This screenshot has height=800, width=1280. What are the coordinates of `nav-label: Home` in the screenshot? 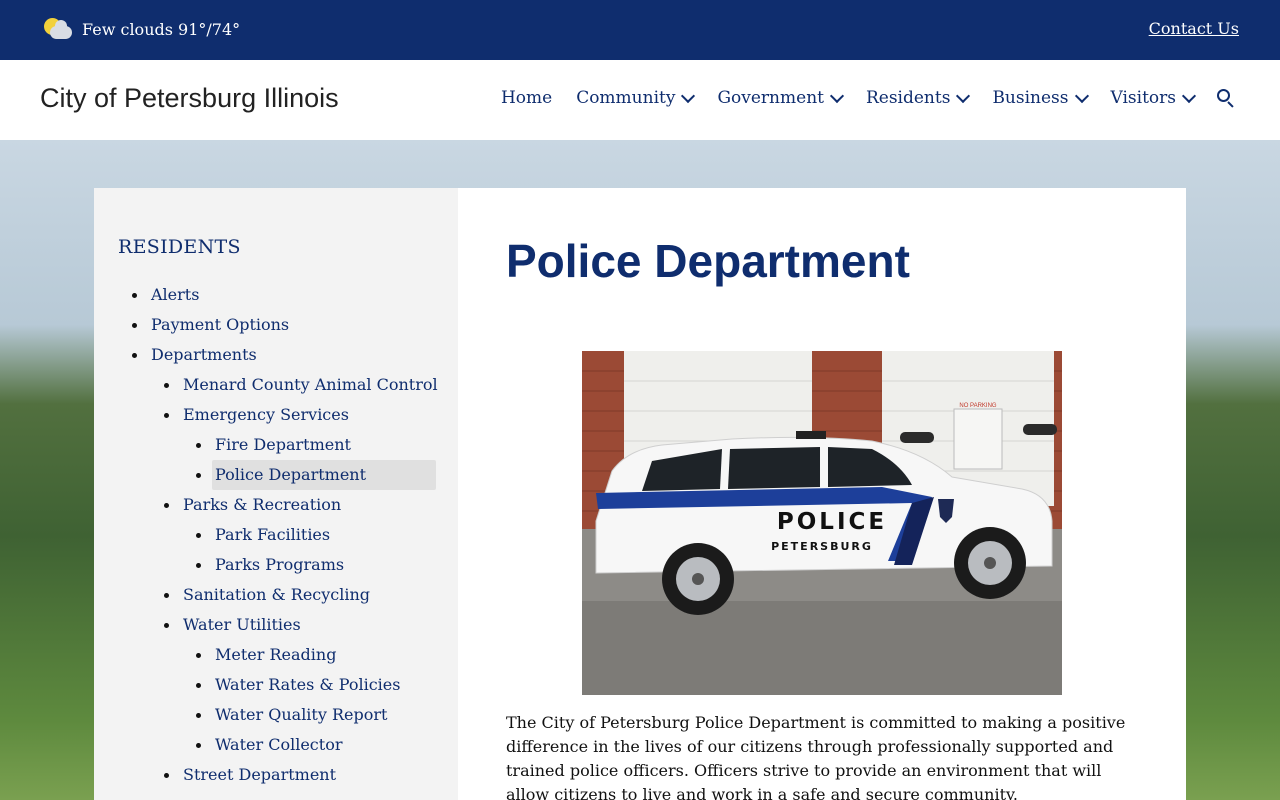 It's located at (526, 98).